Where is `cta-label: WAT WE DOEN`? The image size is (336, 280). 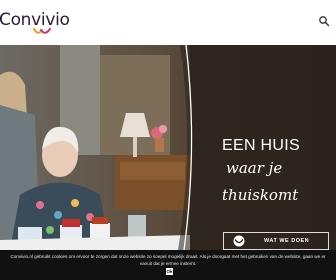 cta-label: WAT WE DOEN is located at coordinates (287, 241).